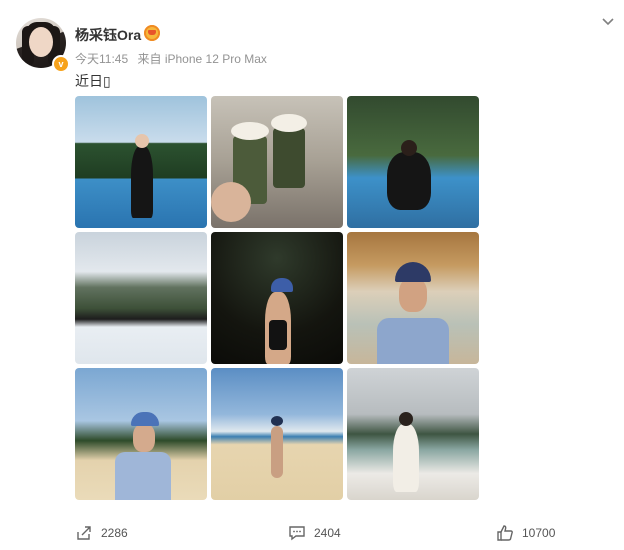 The image size is (624, 550). What do you see at coordinates (278, 328) in the screenshot?
I see `photo-5-figure` at bounding box center [278, 328].